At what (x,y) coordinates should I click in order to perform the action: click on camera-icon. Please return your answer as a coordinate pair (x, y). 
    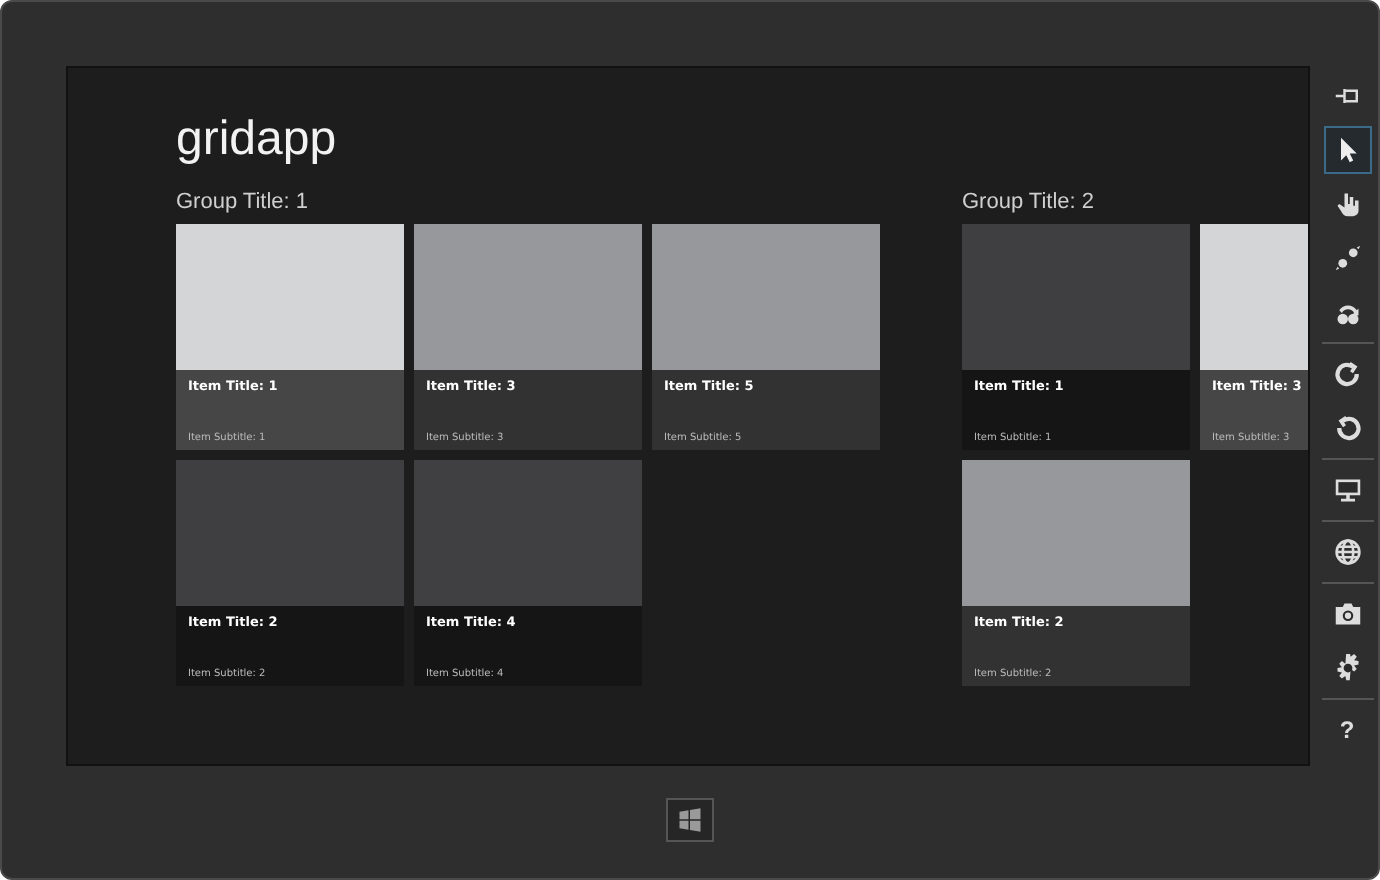
    Looking at the image, I should click on (1347, 614).